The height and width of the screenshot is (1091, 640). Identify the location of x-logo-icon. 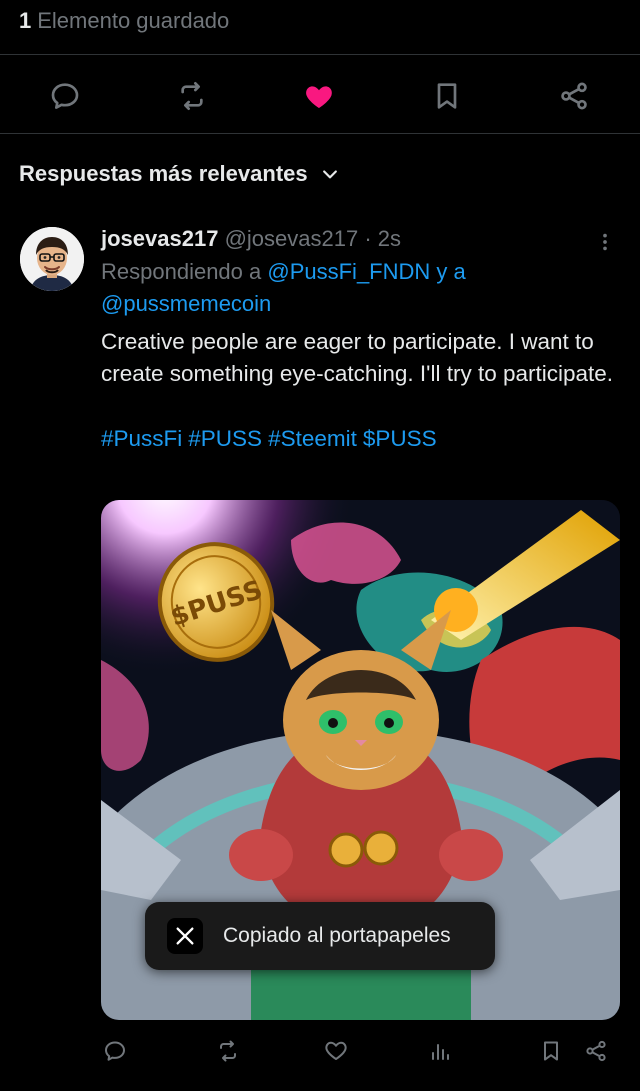
(185, 936).